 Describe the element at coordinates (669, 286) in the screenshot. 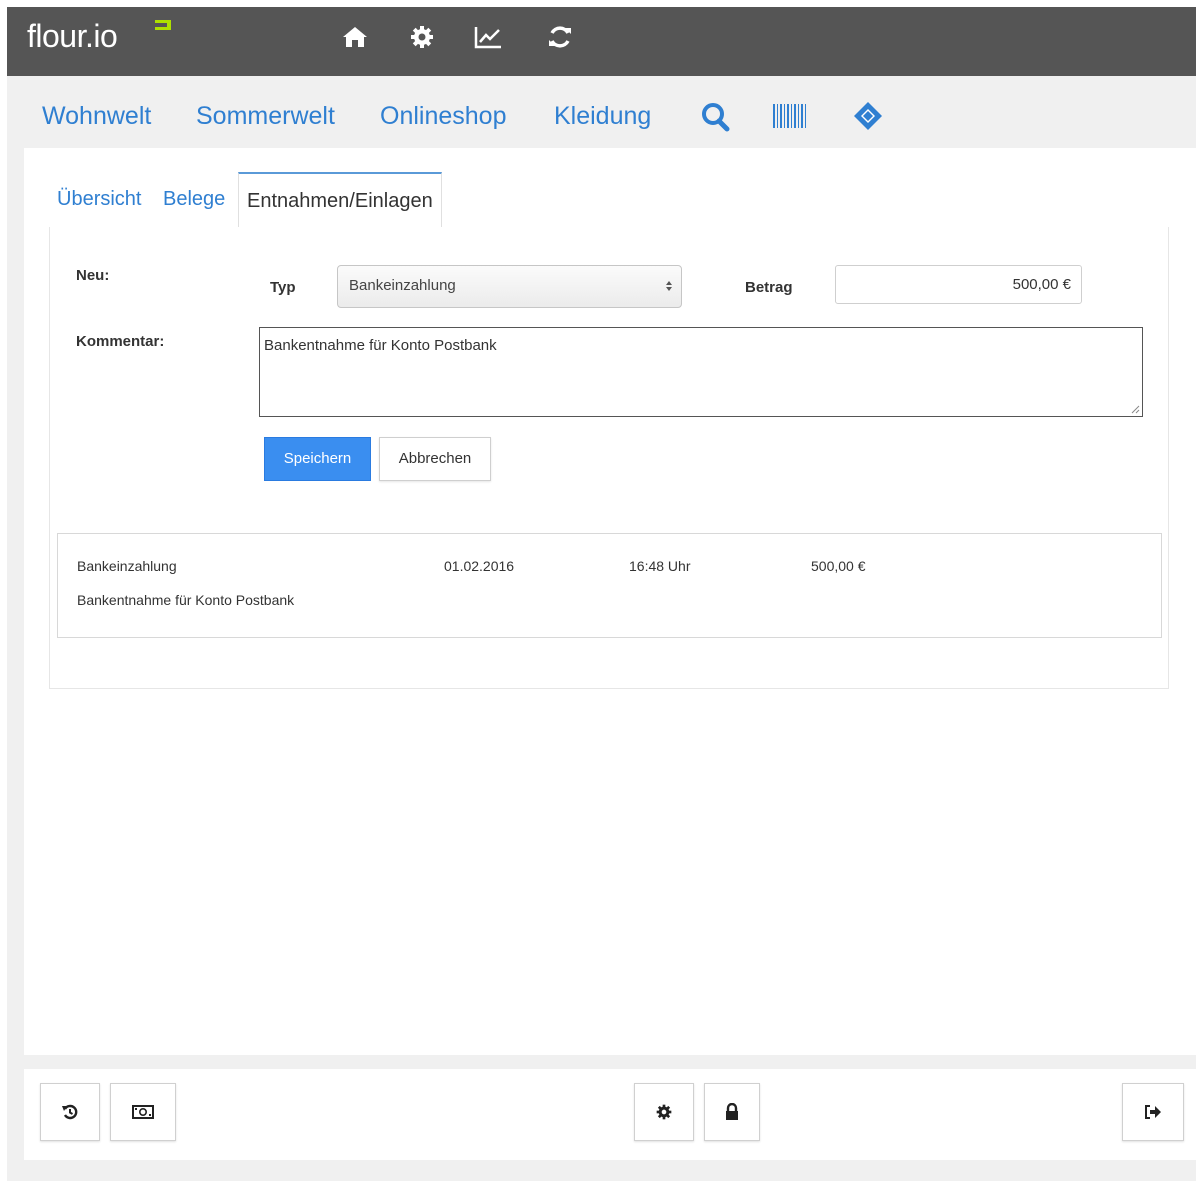

I see `select-arrows-icon` at that location.